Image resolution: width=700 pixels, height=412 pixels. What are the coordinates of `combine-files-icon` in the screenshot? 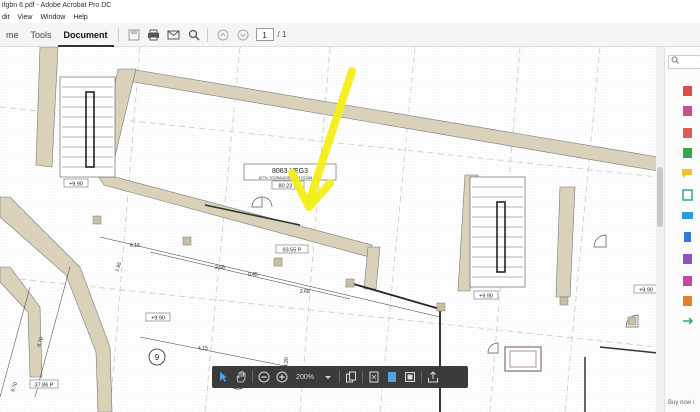 It's located at (688, 111).